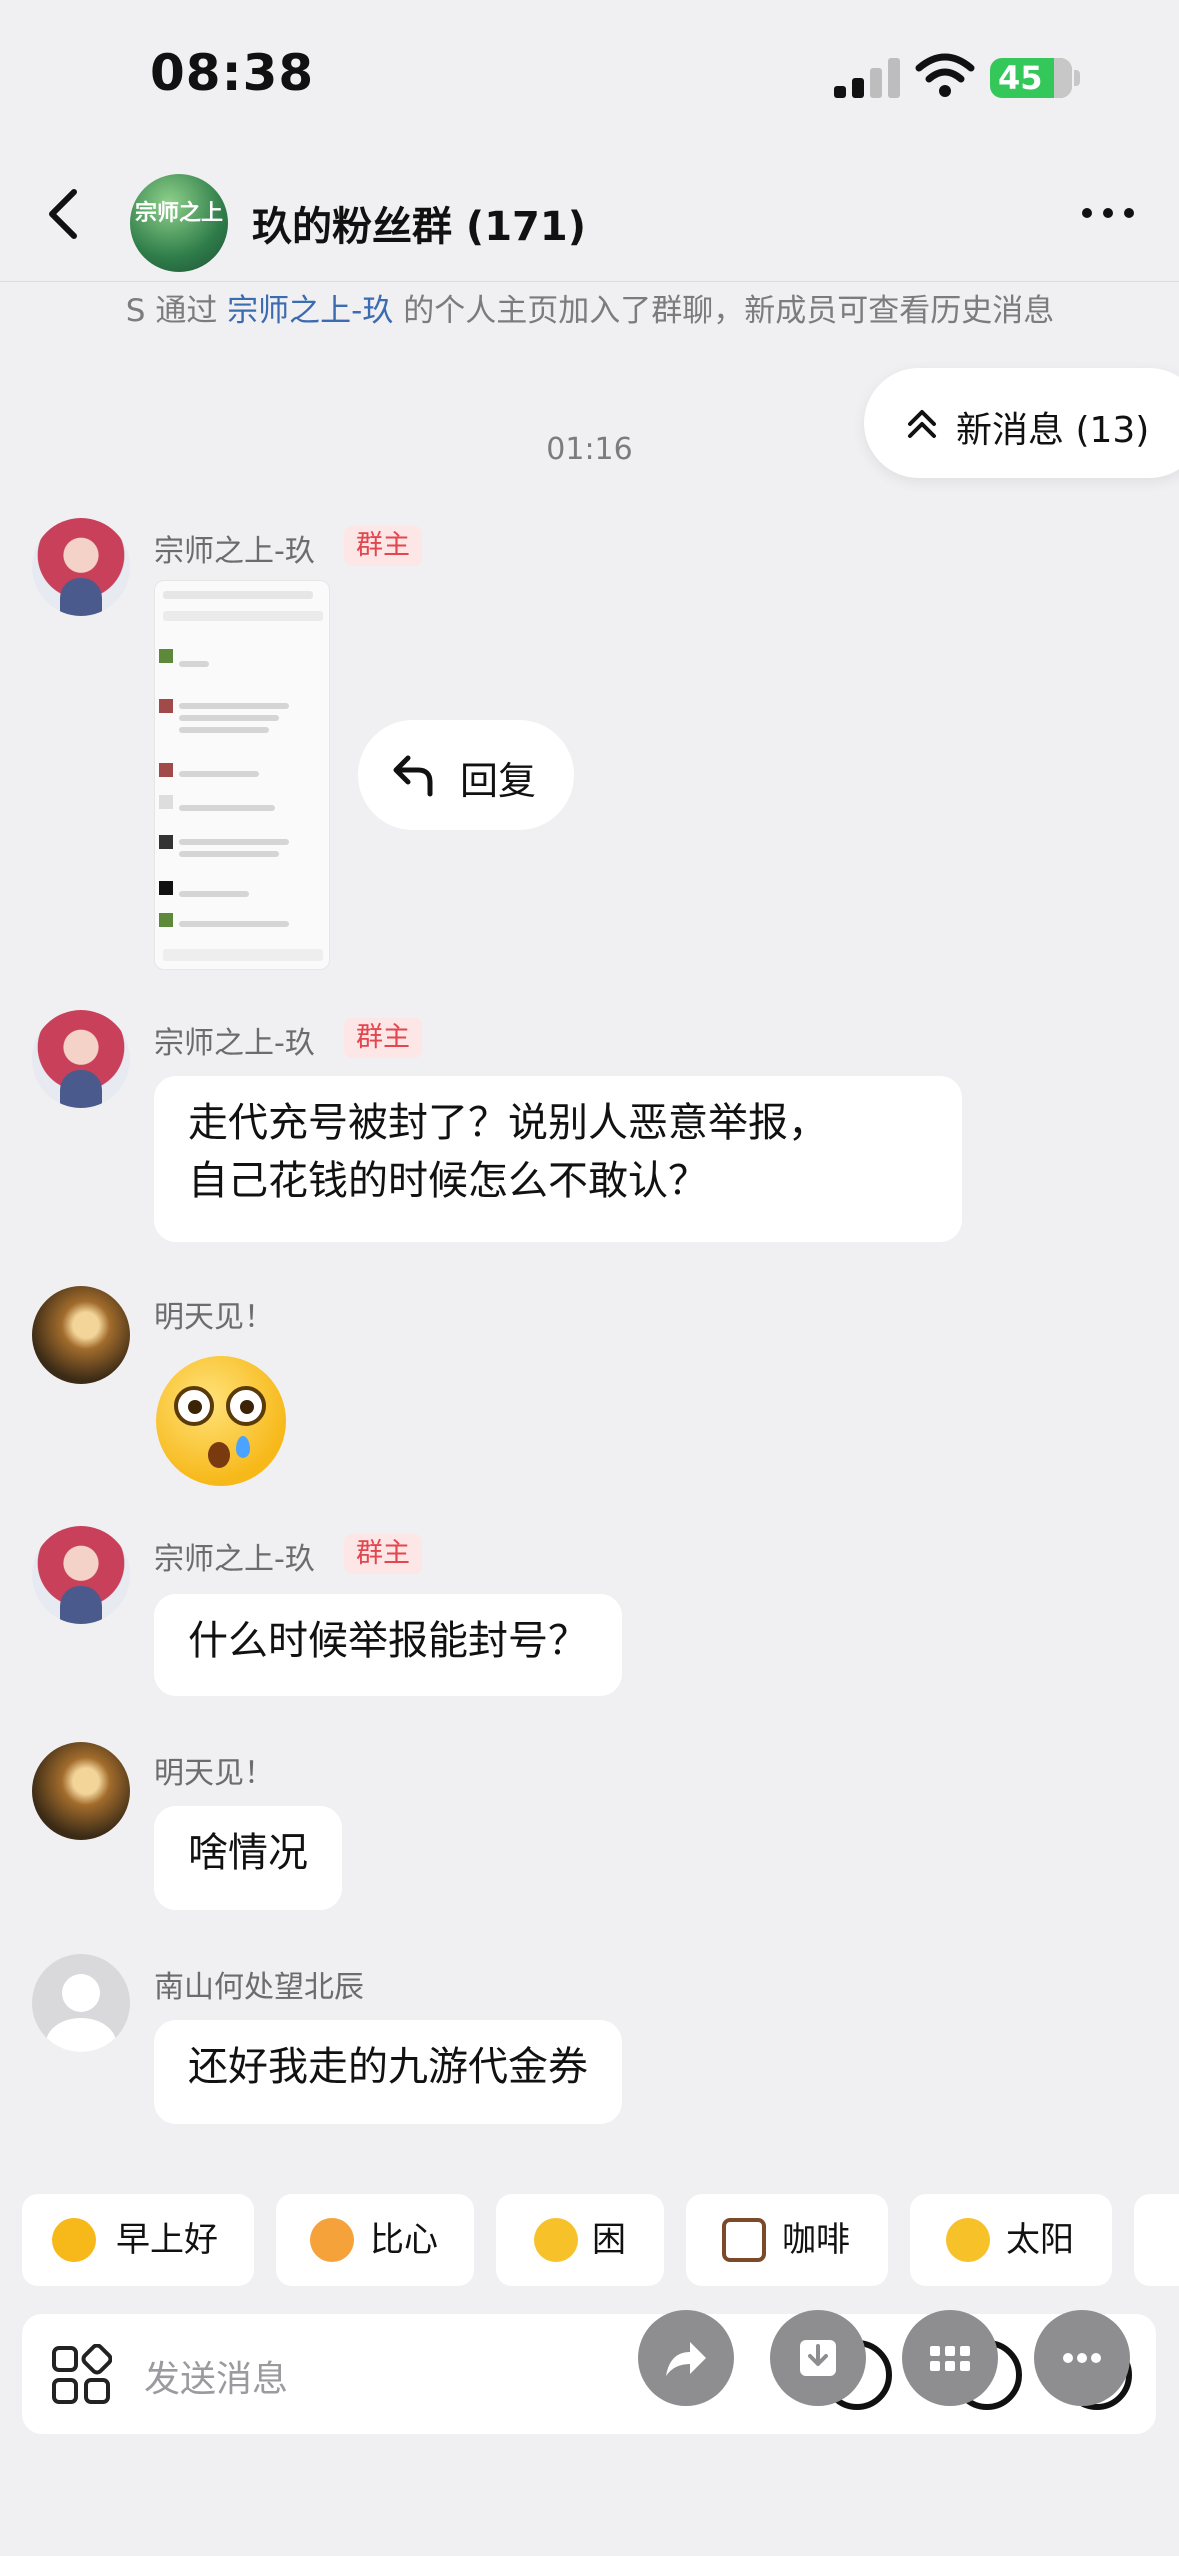  Describe the element at coordinates (310, 311) in the screenshot. I see `notice-profile-link: 宗师之上-玖` at that location.